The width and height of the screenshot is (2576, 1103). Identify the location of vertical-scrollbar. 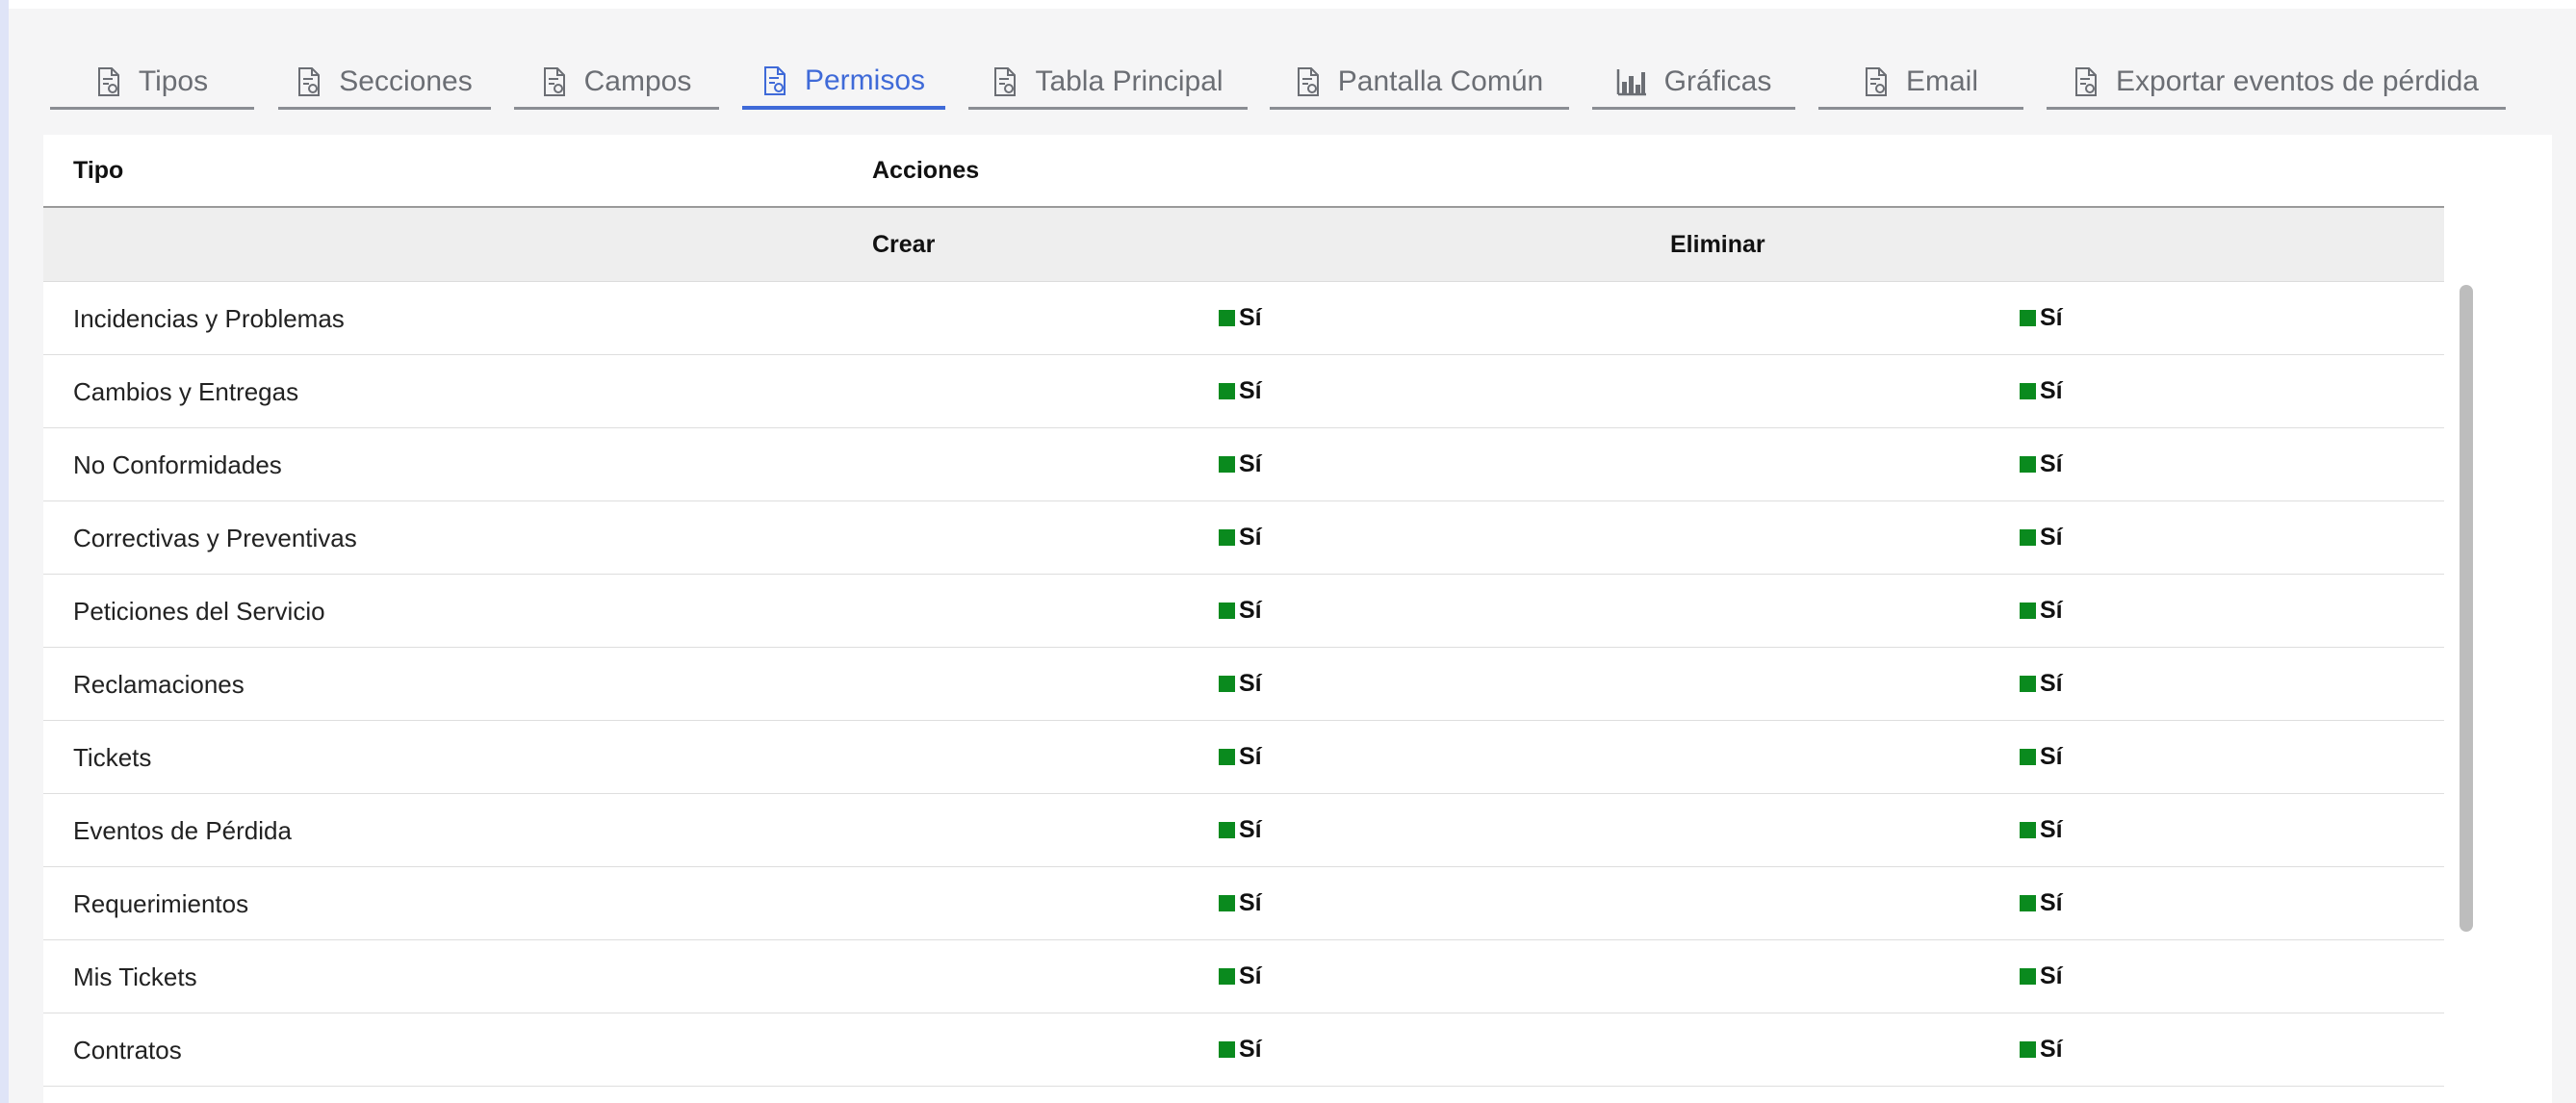
(2467, 608).